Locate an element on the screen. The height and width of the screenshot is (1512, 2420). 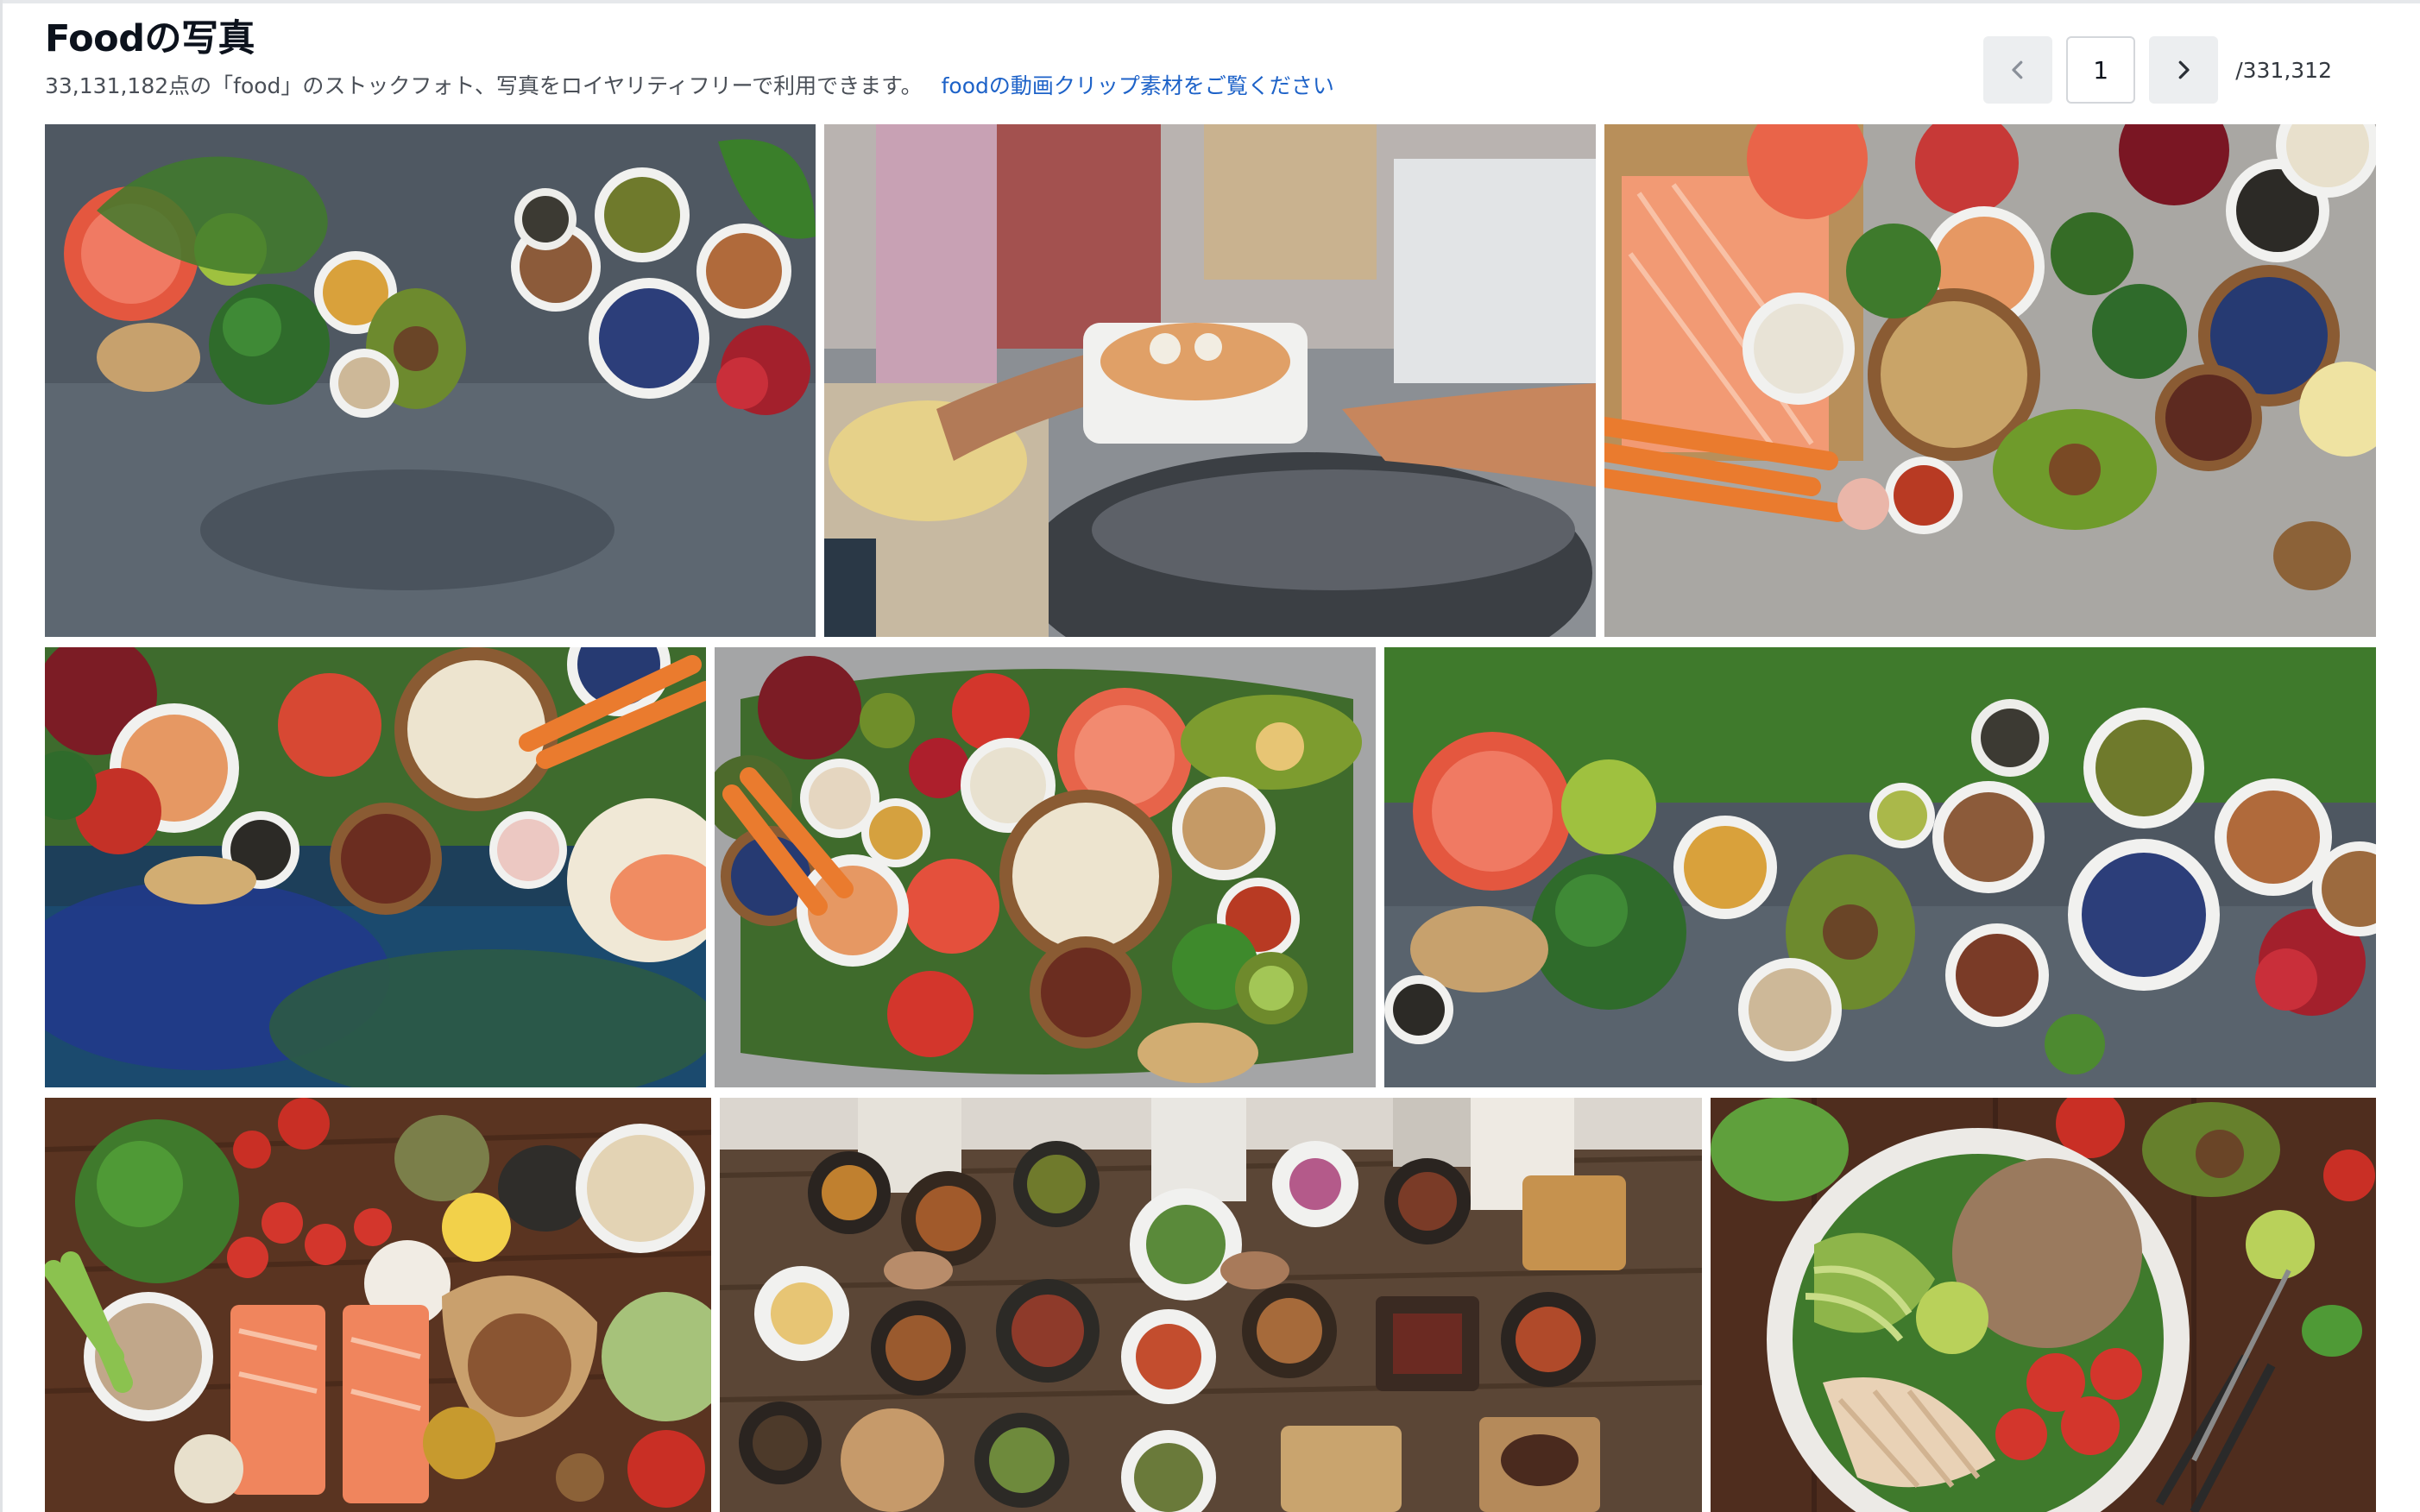
next-page-button is located at coordinates (2184, 70).